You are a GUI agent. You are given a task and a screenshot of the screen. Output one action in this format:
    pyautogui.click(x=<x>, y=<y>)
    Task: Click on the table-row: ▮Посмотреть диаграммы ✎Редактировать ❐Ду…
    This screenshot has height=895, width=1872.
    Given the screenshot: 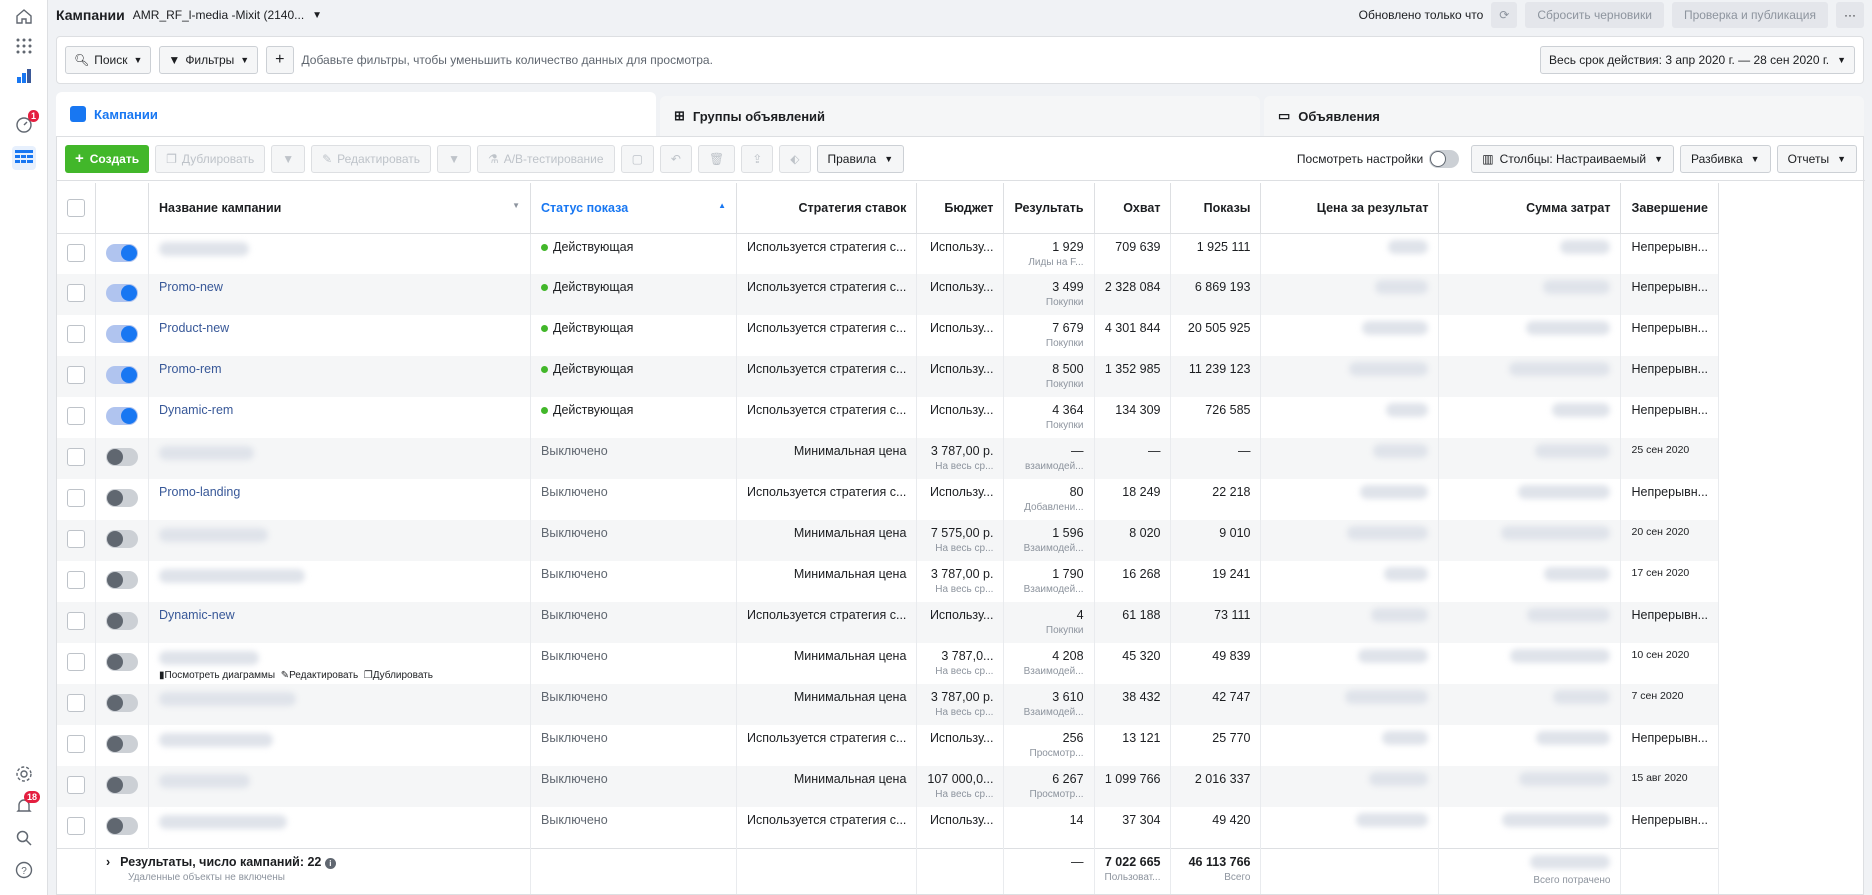 What is the action you would take?
    pyautogui.click(x=888, y=663)
    